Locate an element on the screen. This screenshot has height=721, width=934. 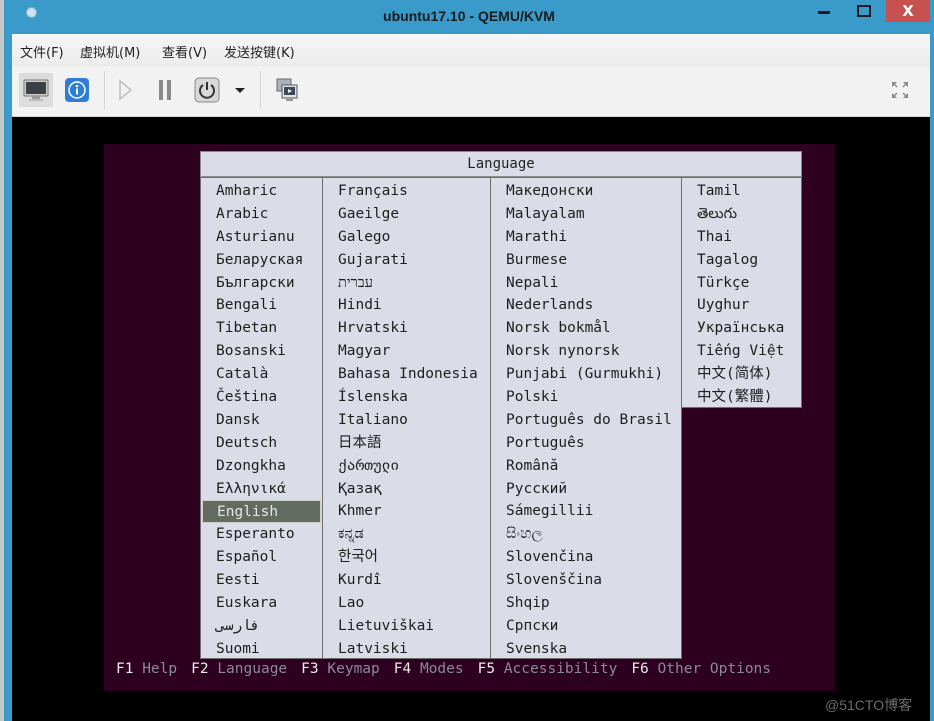
language-option: Magyar is located at coordinates (406, 351).